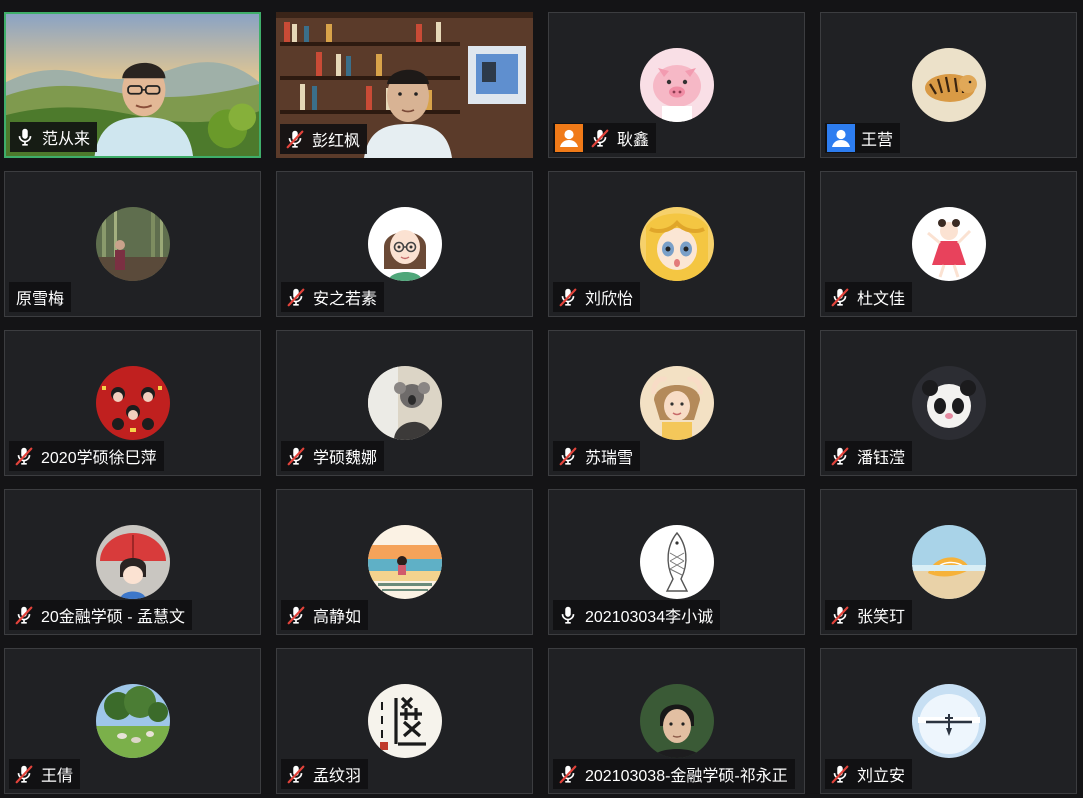 Image resolution: width=1083 pixels, height=798 pixels. Describe the element at coordinates (113, 617) in the screenshot. I see `participant-name: 20金融学硕 - 孟慧文` at that location.